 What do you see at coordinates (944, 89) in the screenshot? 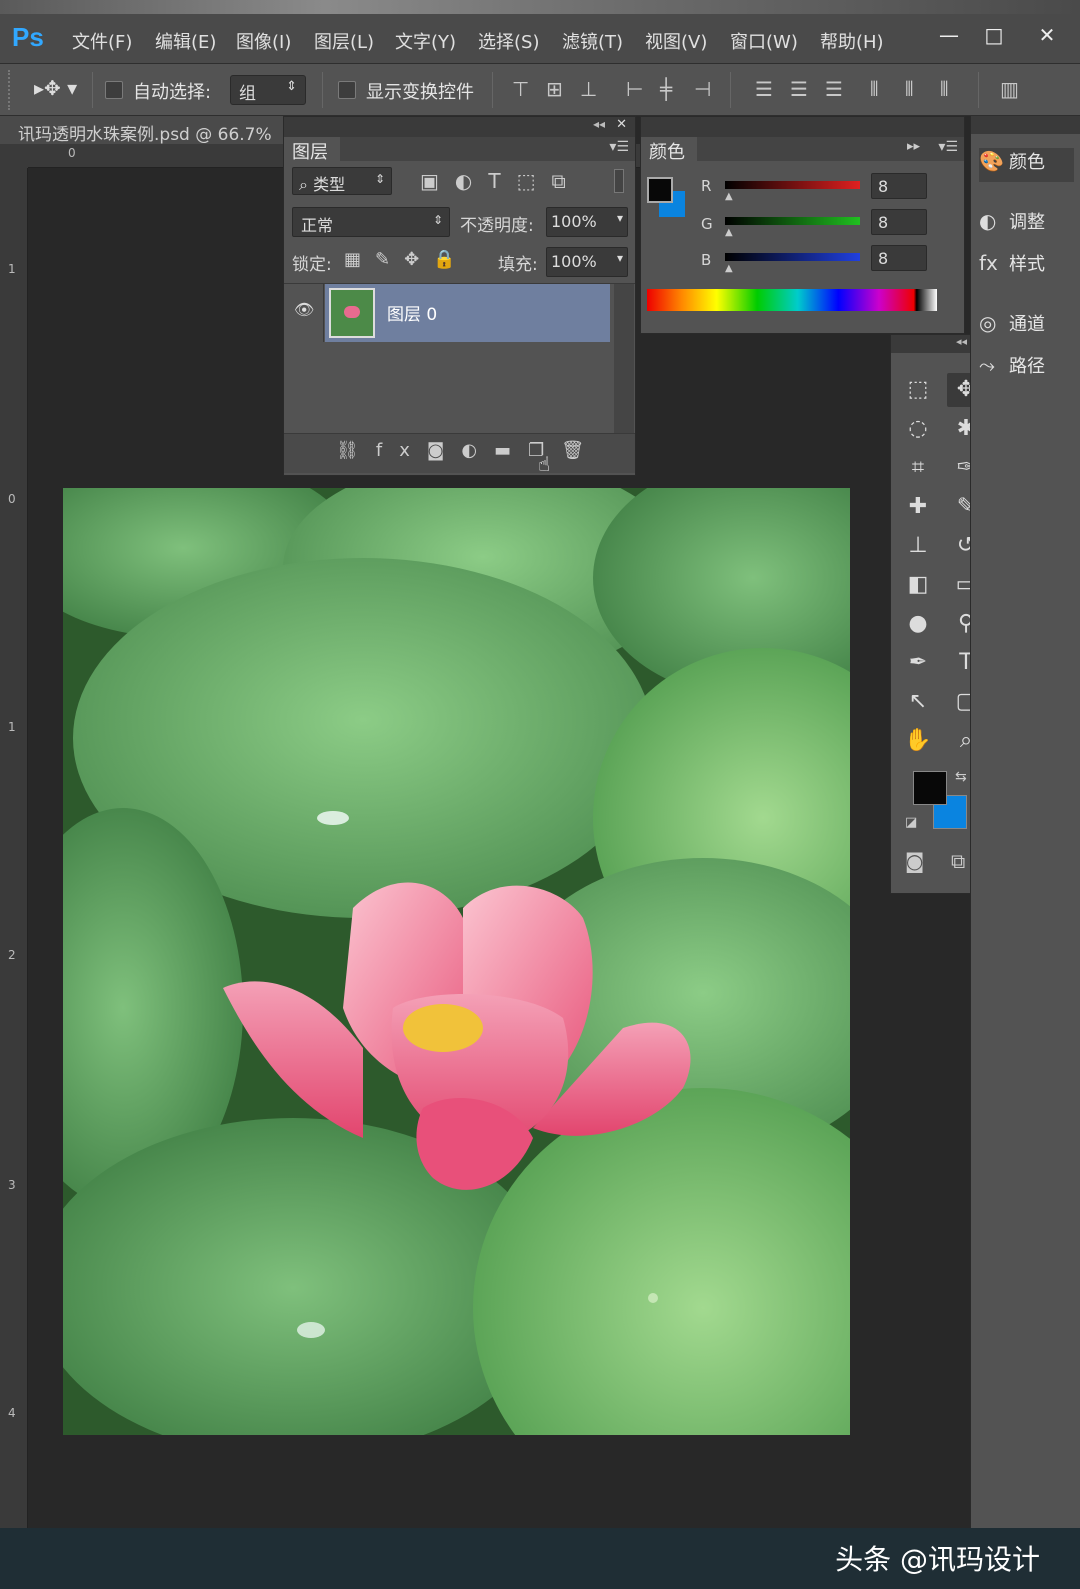
I see `distribute-right-icon: ⫴` at bounding box center [944, 89].